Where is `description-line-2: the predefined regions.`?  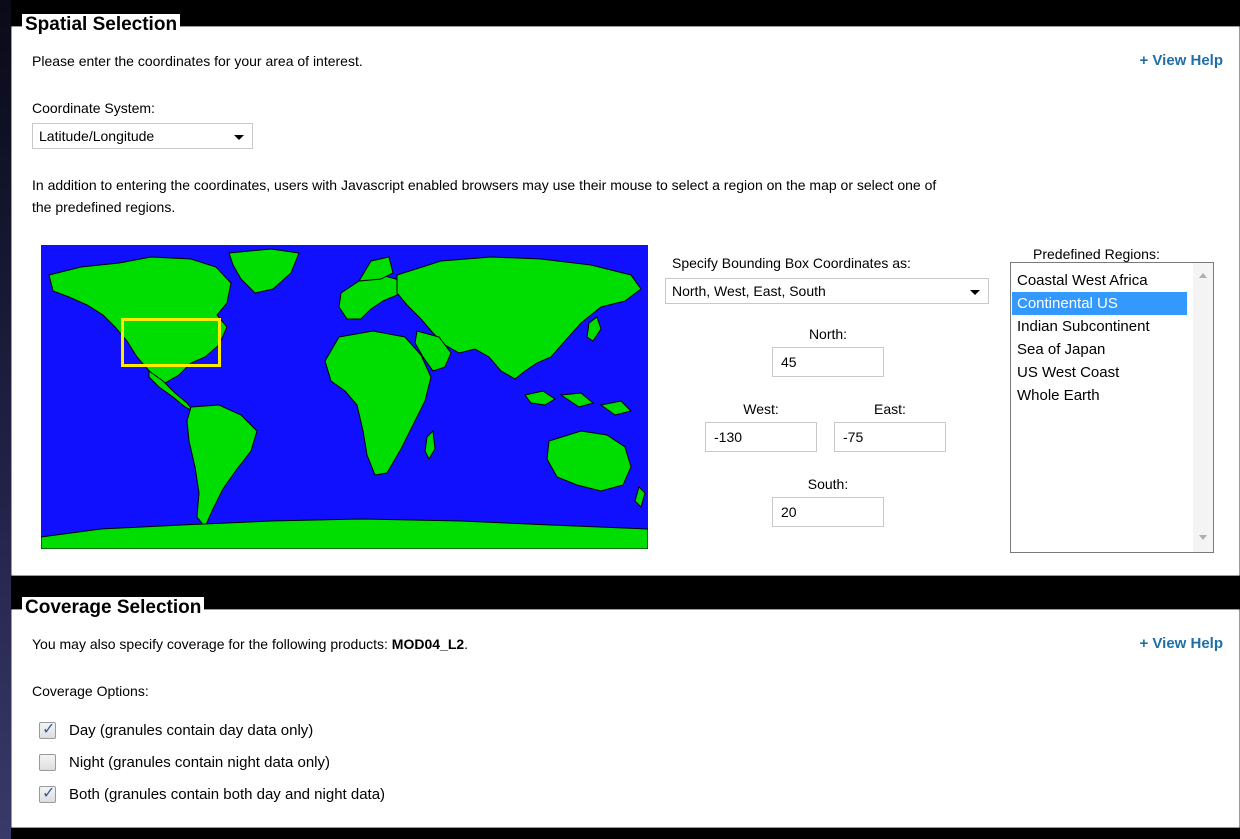
description-line-2: the predefined regions. is located at coordinates (104, 207).